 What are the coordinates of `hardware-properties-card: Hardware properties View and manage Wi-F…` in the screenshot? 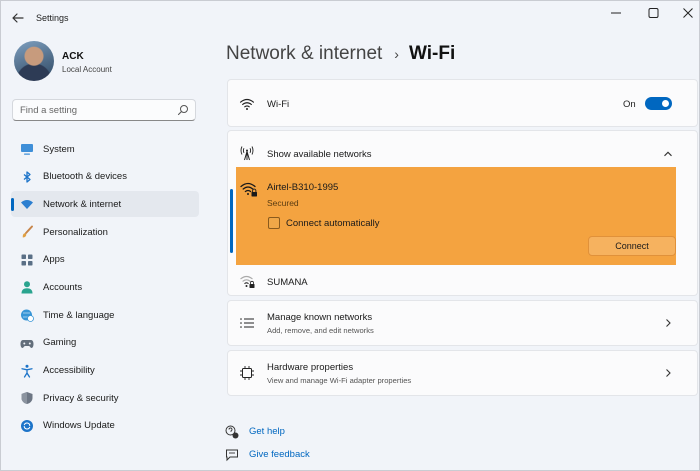 It's located at (462, 373).